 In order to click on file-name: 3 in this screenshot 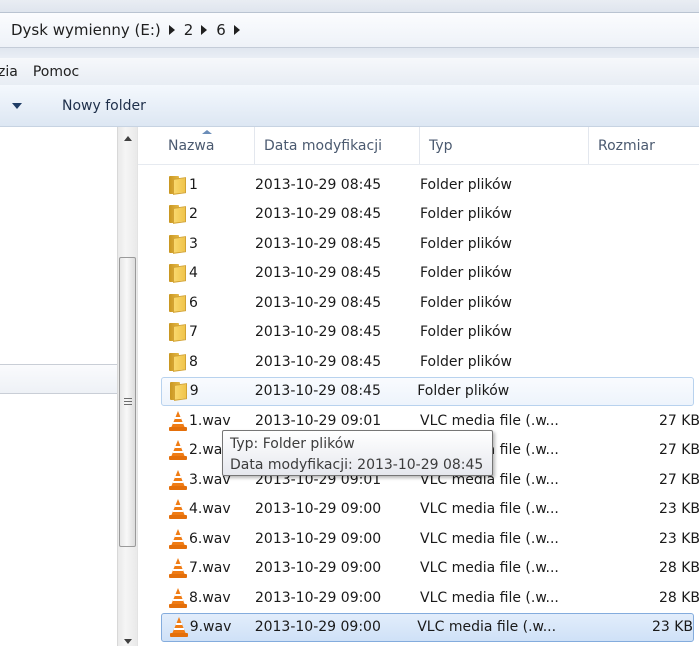, I will do `click(193, 243)`.